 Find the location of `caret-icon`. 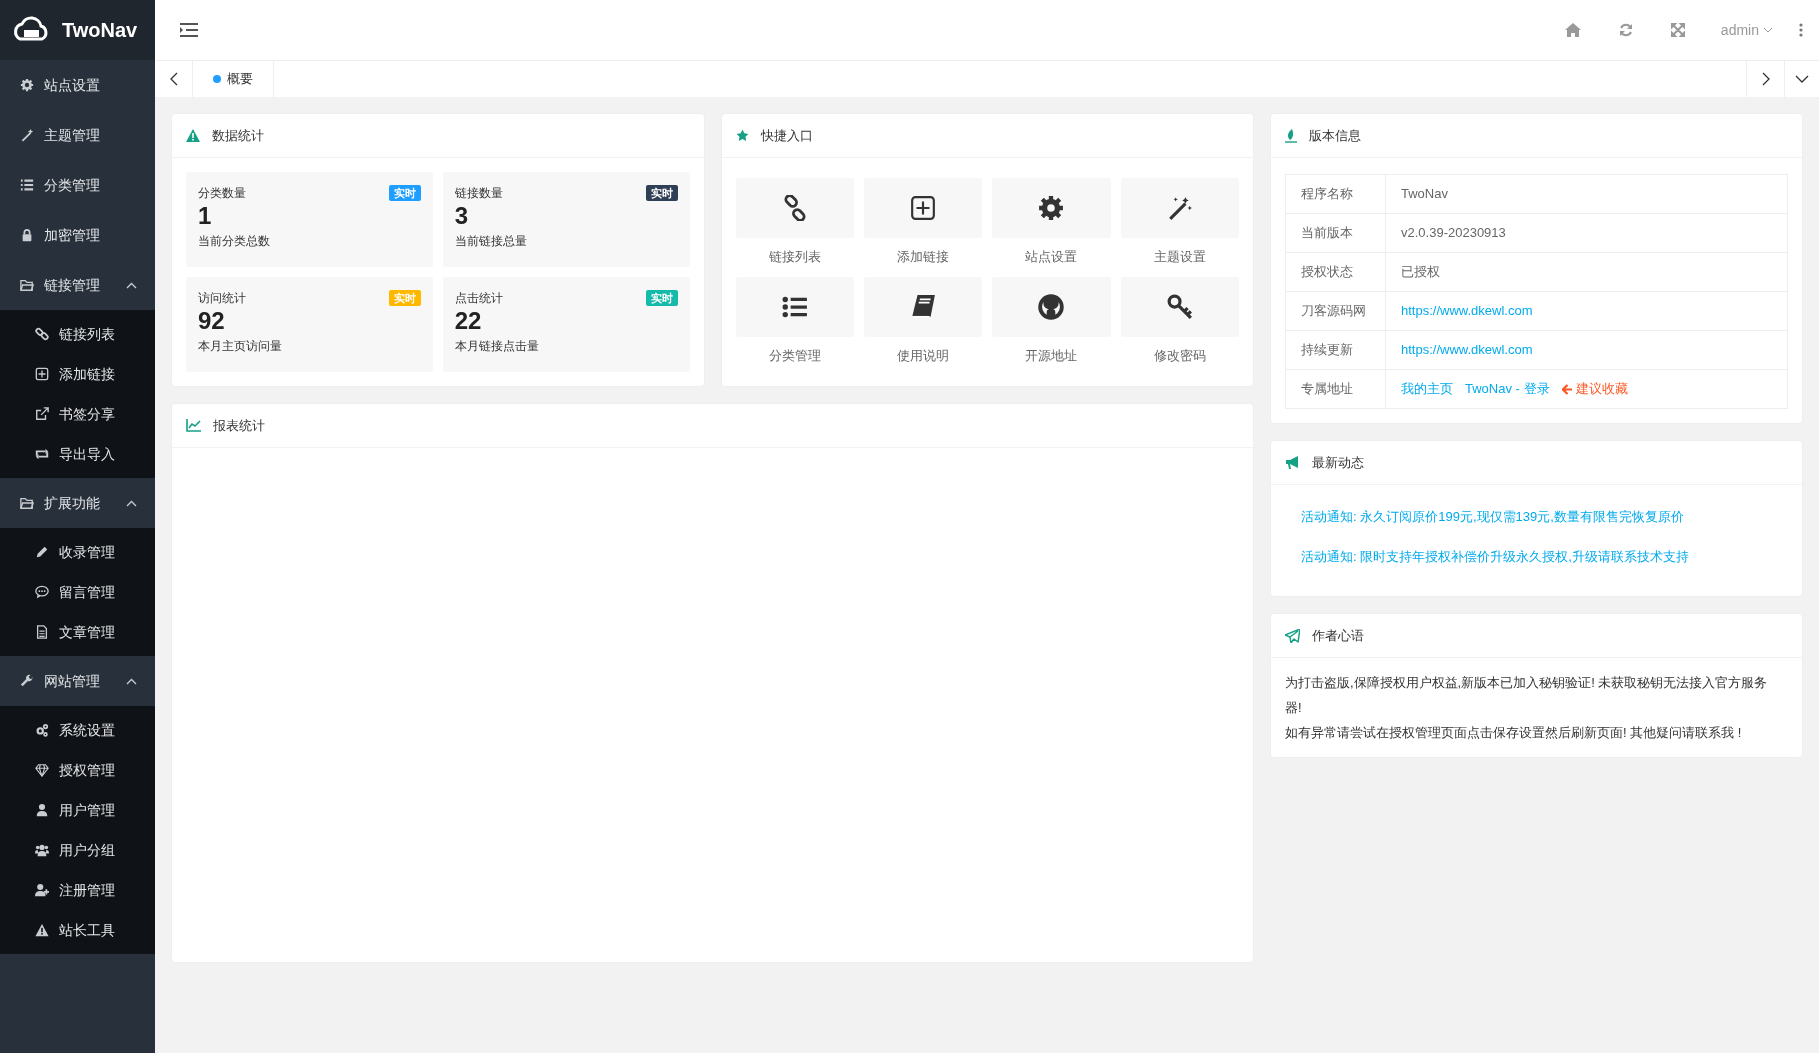

caret-icon is located at coordinates (1768, 30).